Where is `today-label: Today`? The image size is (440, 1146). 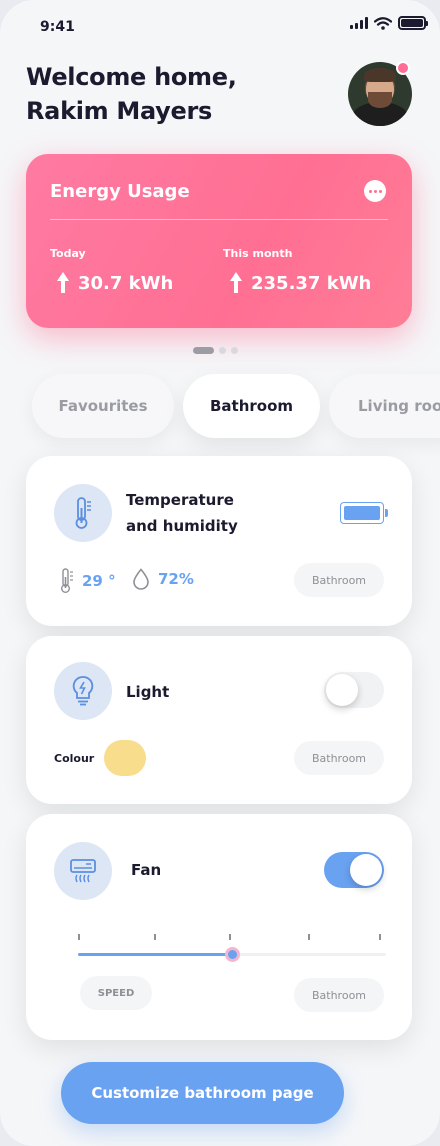
today-label: Today is located at coordinates (68, 253).